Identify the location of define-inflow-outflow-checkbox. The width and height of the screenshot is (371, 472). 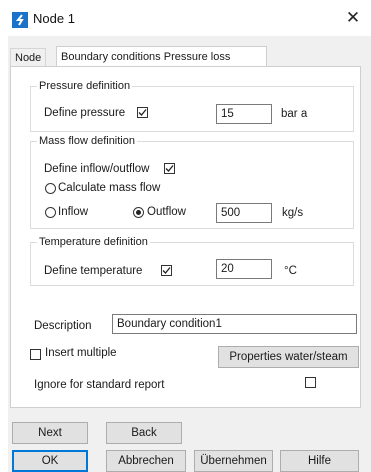
(169, 168).